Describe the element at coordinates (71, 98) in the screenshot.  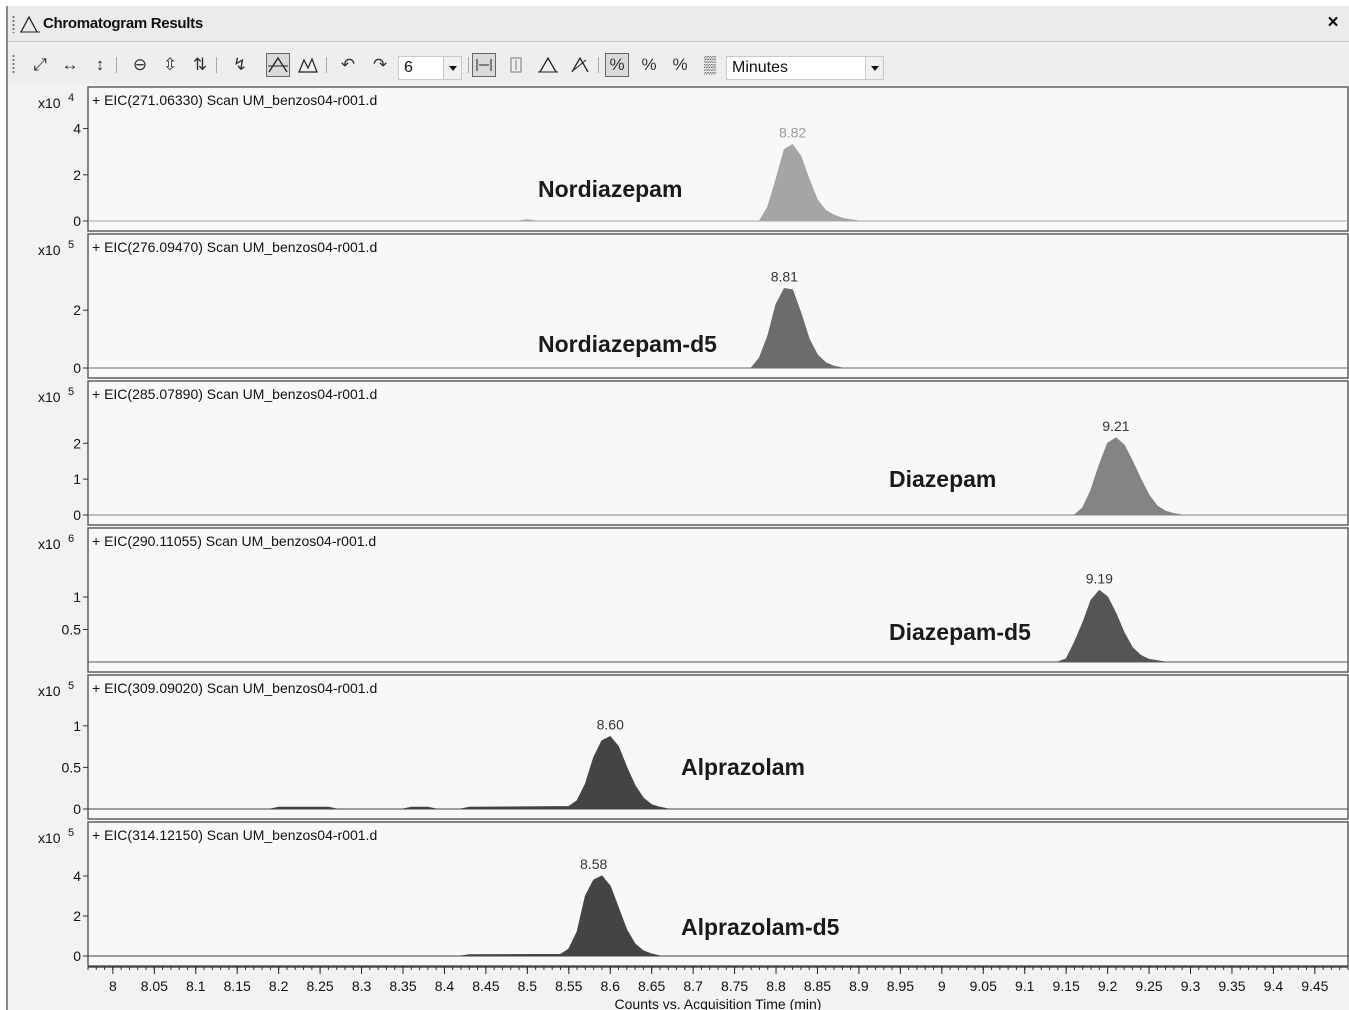
I see `scale-exponent: 4` at that location.